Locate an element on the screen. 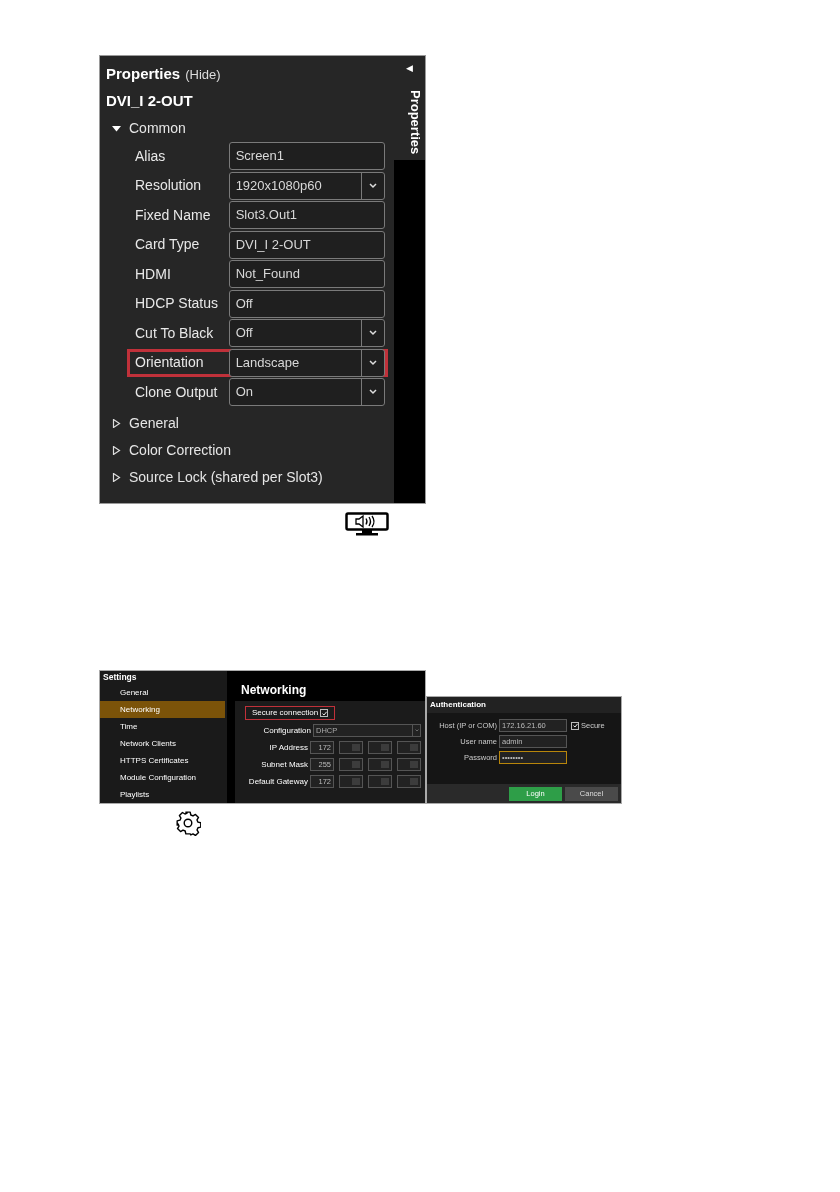  section-header: General is located at coordinates (154, 423).